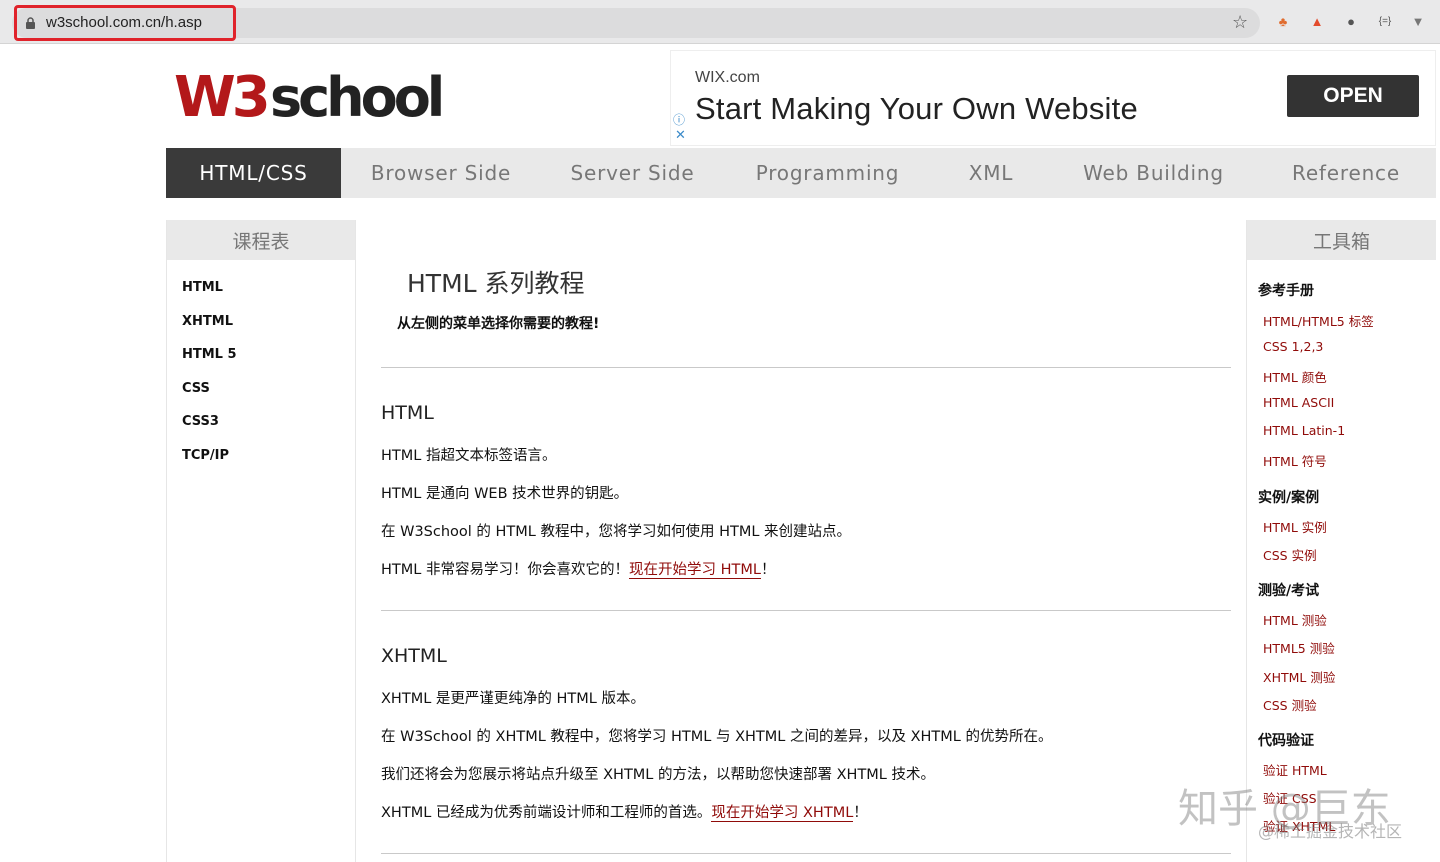 This screenshot has height=862, width=1440. Describe the element at coordinates (1318, 320) in the screenshot. I see `toolbox-link: HTML/HTML5 标签` at that location.